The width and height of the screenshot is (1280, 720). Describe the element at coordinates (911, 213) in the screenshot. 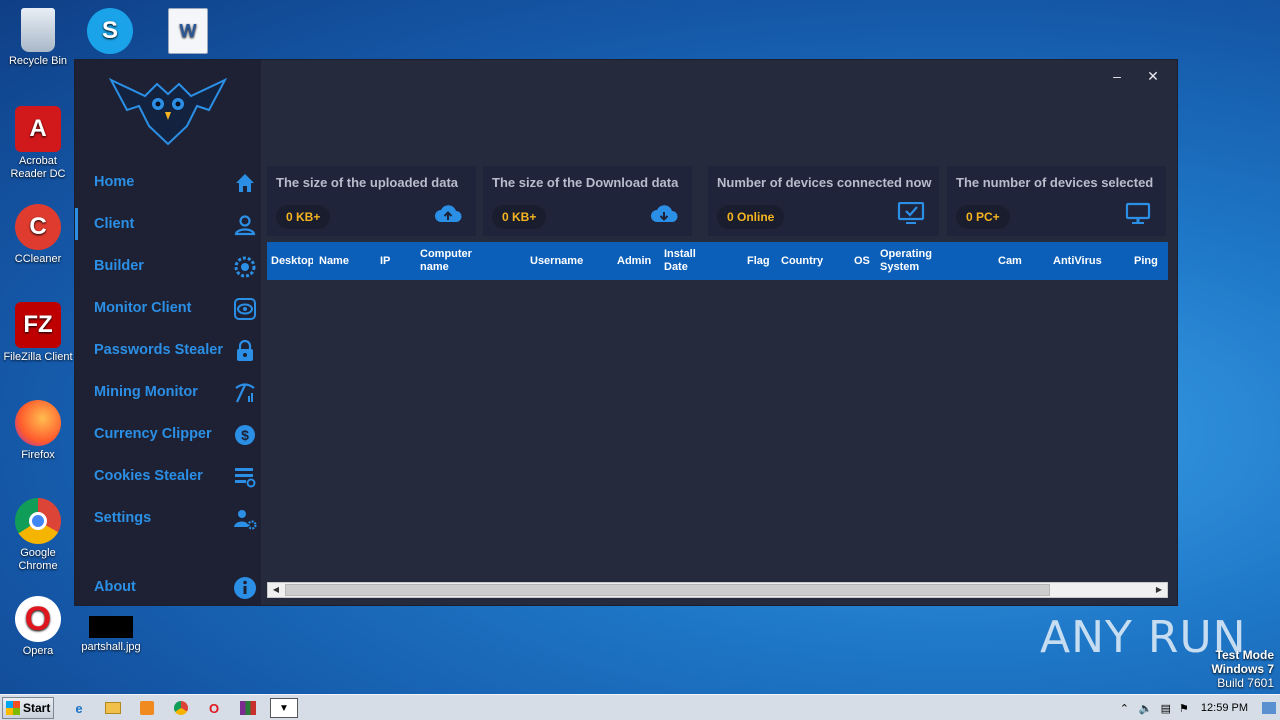

I see `monitor-check-icon` at that location.